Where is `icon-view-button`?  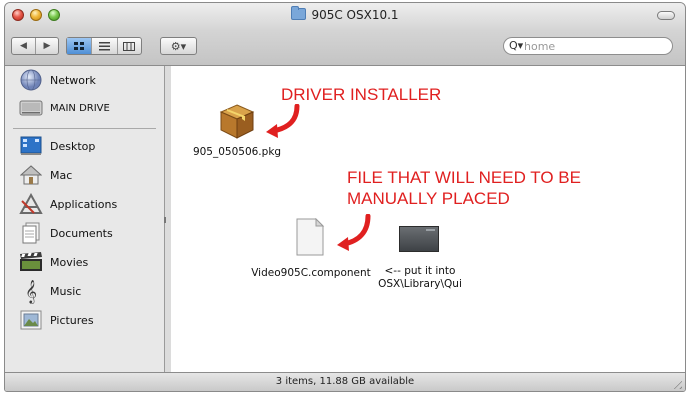
icon-view-button is located at coordinates (80, 46).